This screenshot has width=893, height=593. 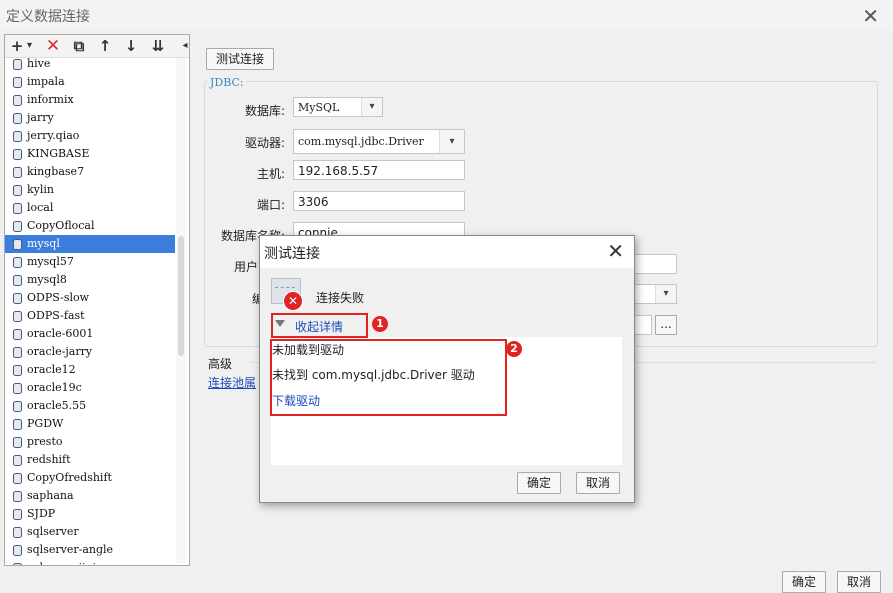 What do you see at coordinates (615, 251) in the screenshot?
I see `dialog-close-icon: ✕` at bounding box center [615, 251].